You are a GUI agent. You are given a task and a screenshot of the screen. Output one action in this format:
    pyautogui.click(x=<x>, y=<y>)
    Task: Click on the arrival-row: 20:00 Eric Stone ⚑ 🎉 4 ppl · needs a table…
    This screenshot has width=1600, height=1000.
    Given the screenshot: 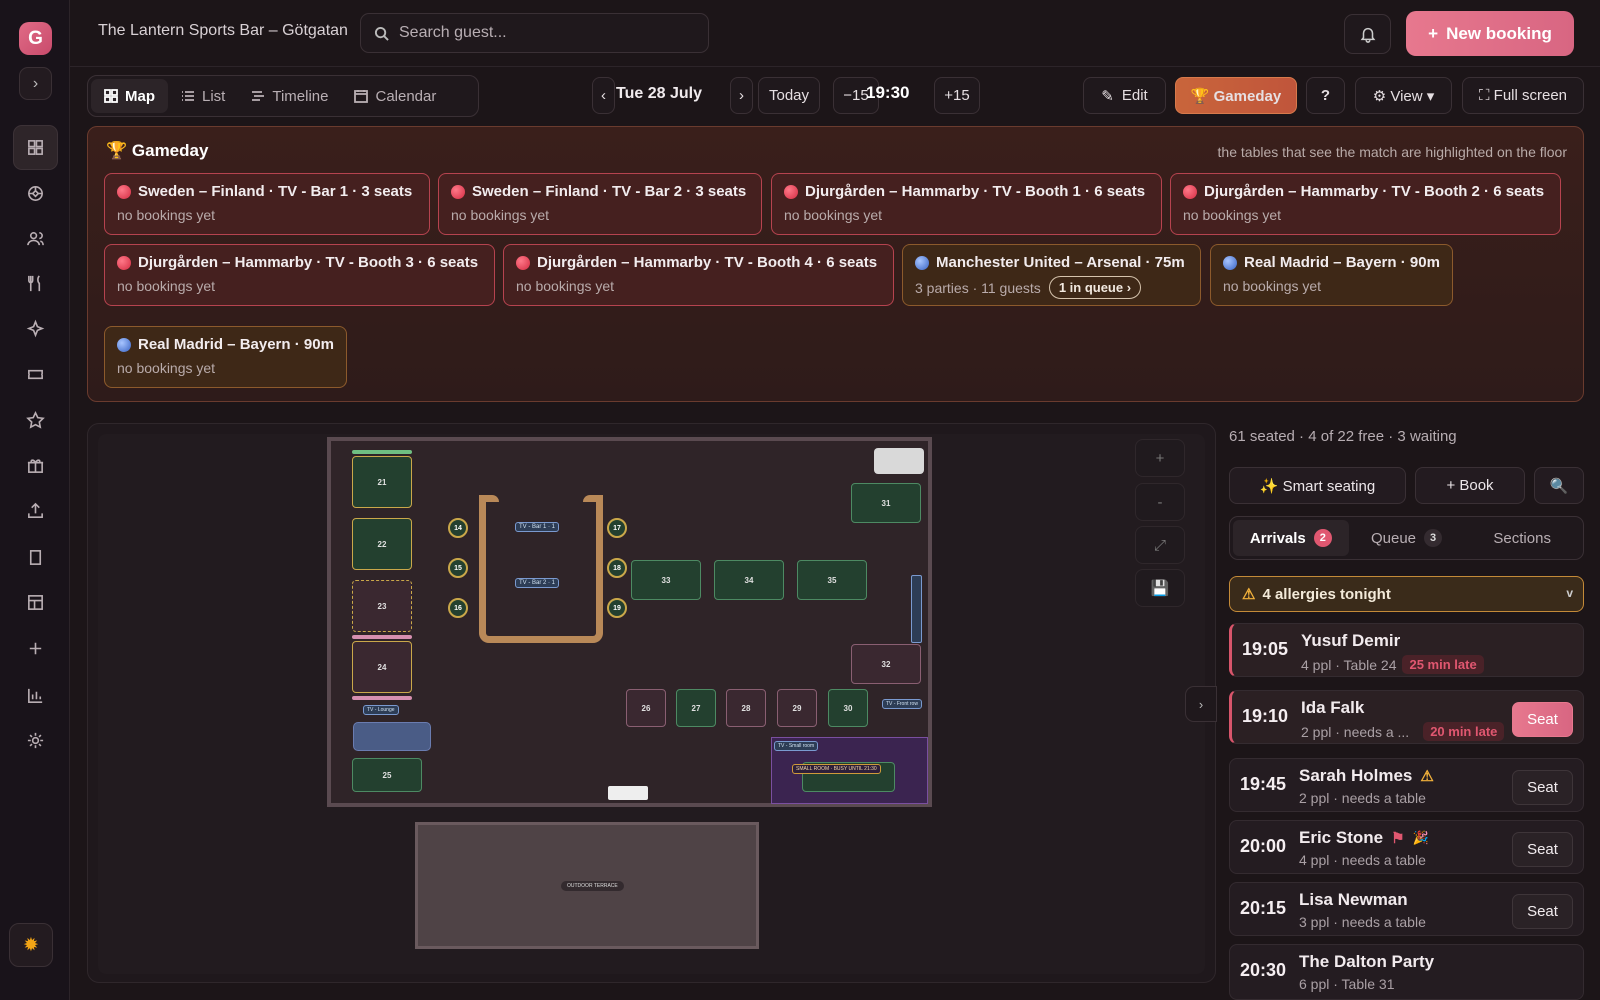 What is the action you would take?
    pyautogui.click(x=1406, y=847)
    